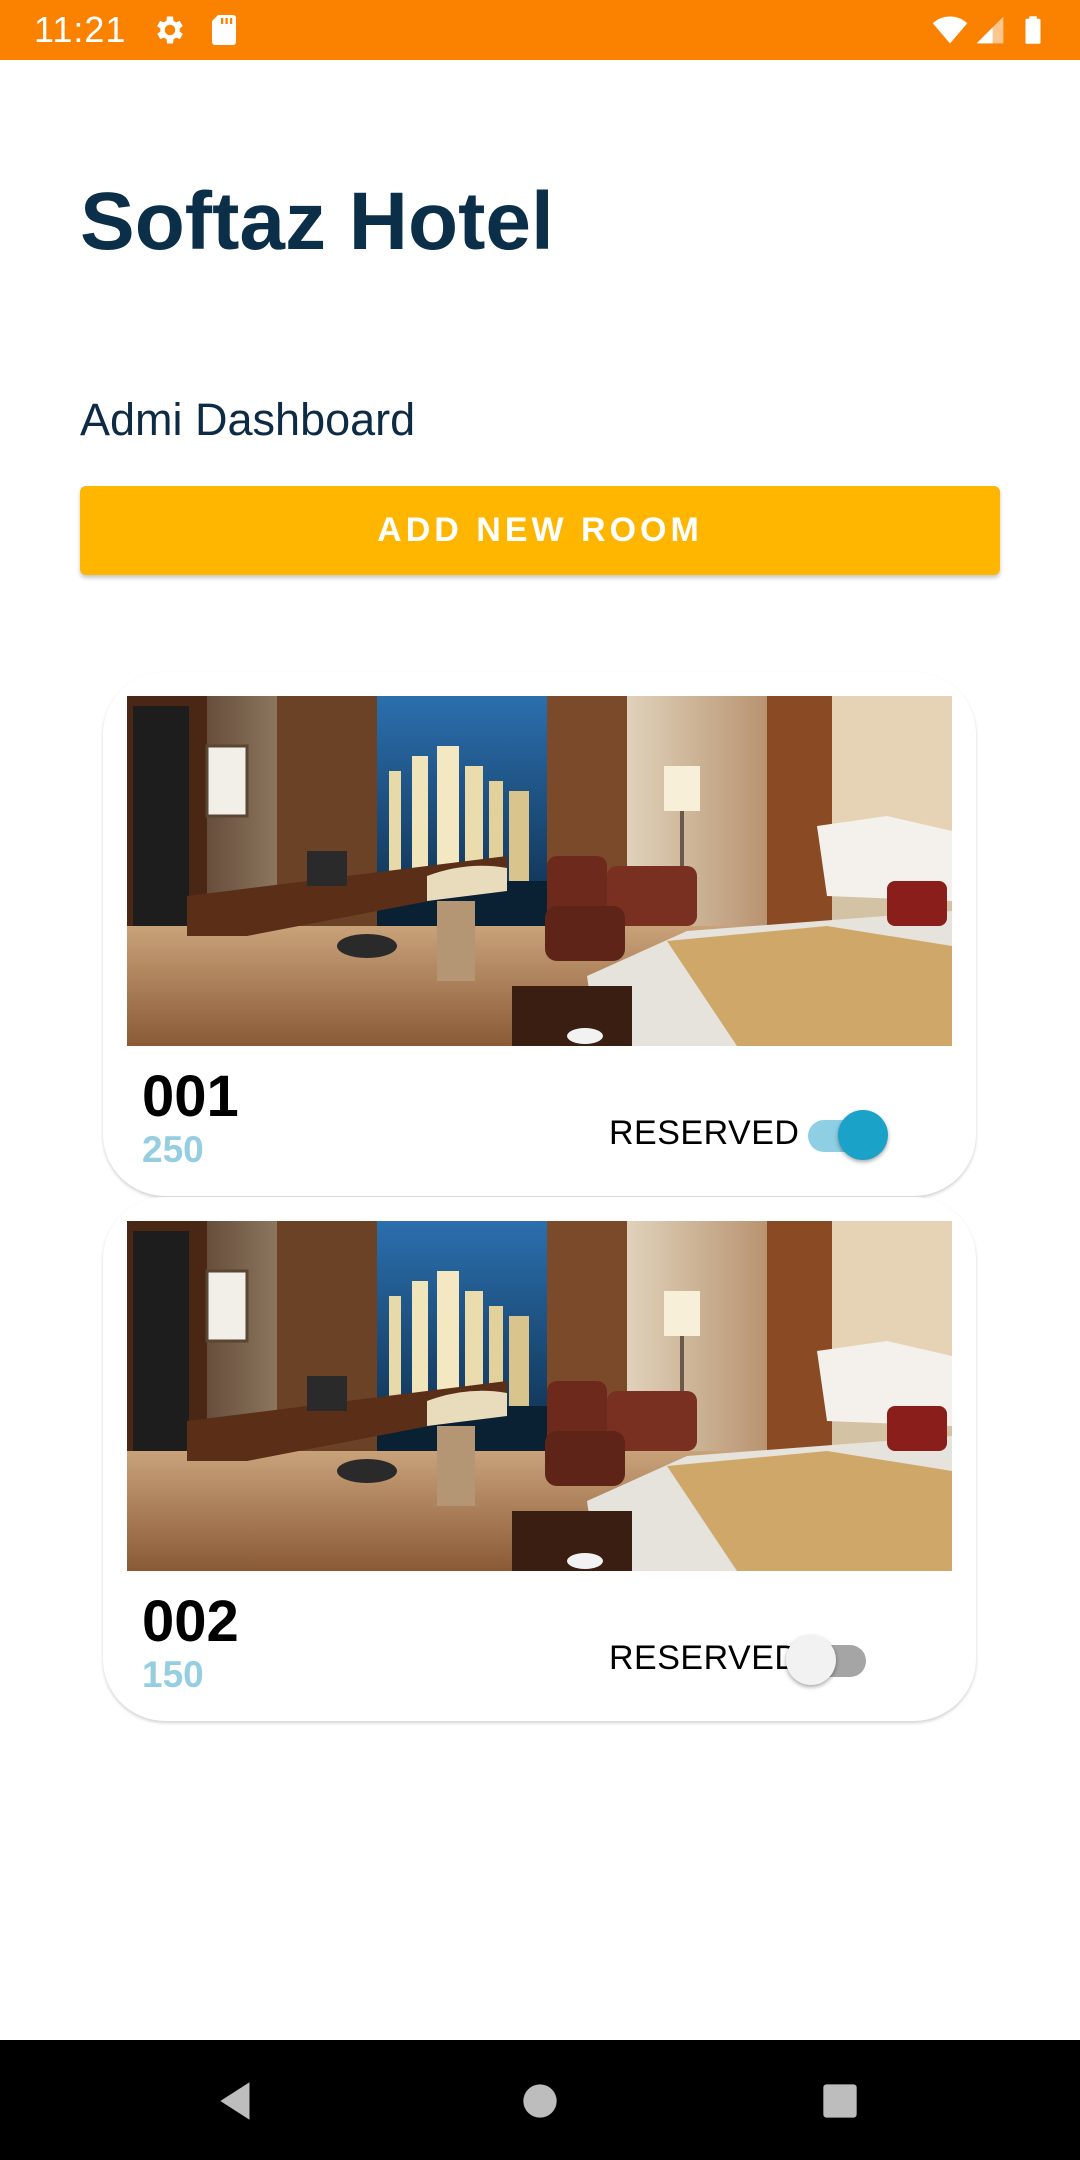 Image resolution: width=1080 pixels, height=2160 pixels. I want to click on page-subtitle: Admi Dashboard, so click(248, 419).